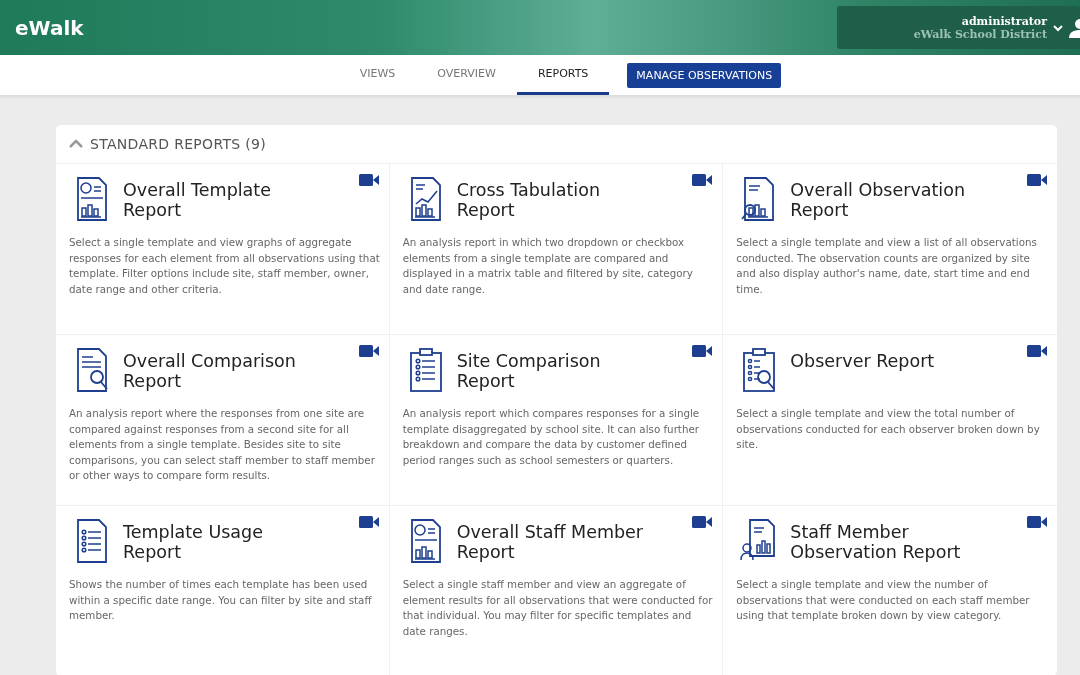 The width and height of the screenshot is (1080, 675). I want to click on report-description: An analysis report in which two dropdown or checkbox elements from a single template are compared and displayed in a matrix table and filtered by site, category and date range., so click(548, 266).